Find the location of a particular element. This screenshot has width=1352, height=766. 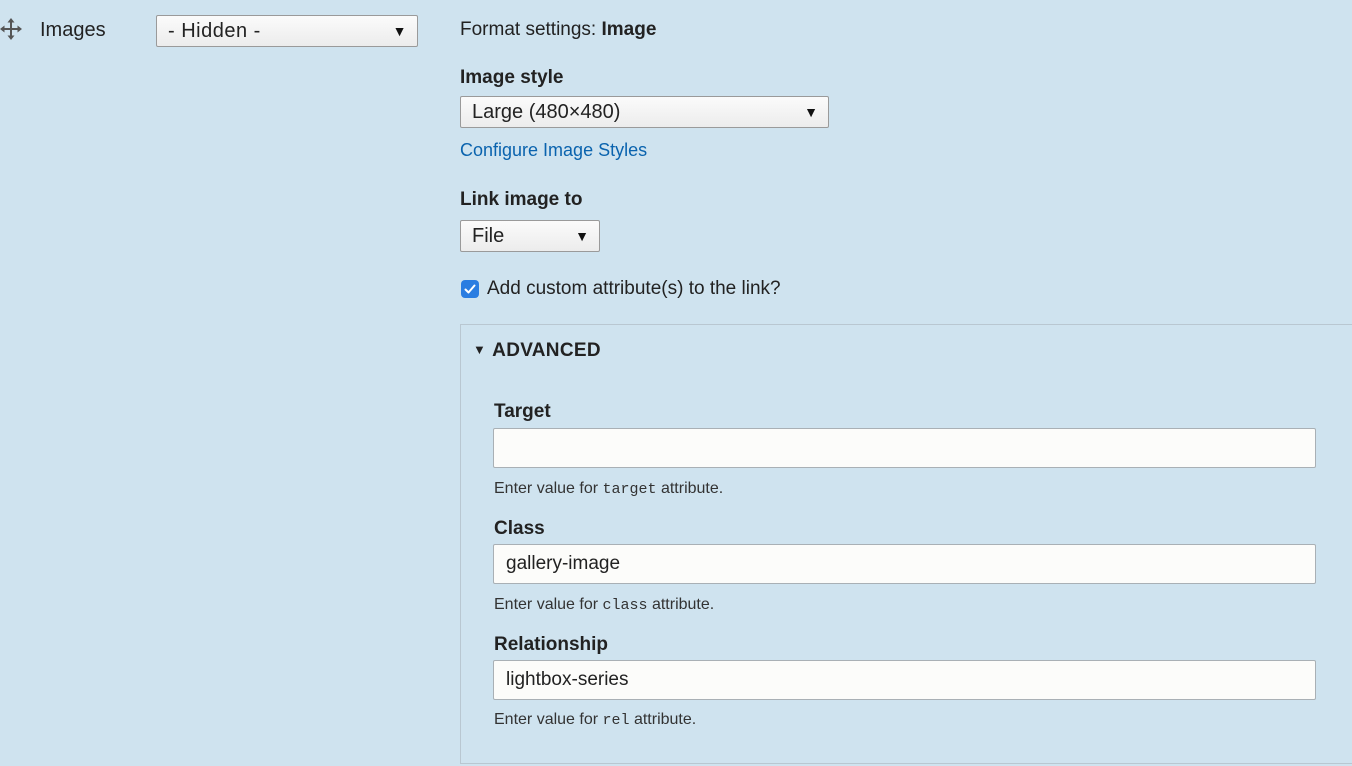

relationship-desc-code: rel is located at coordinates (616, 720).